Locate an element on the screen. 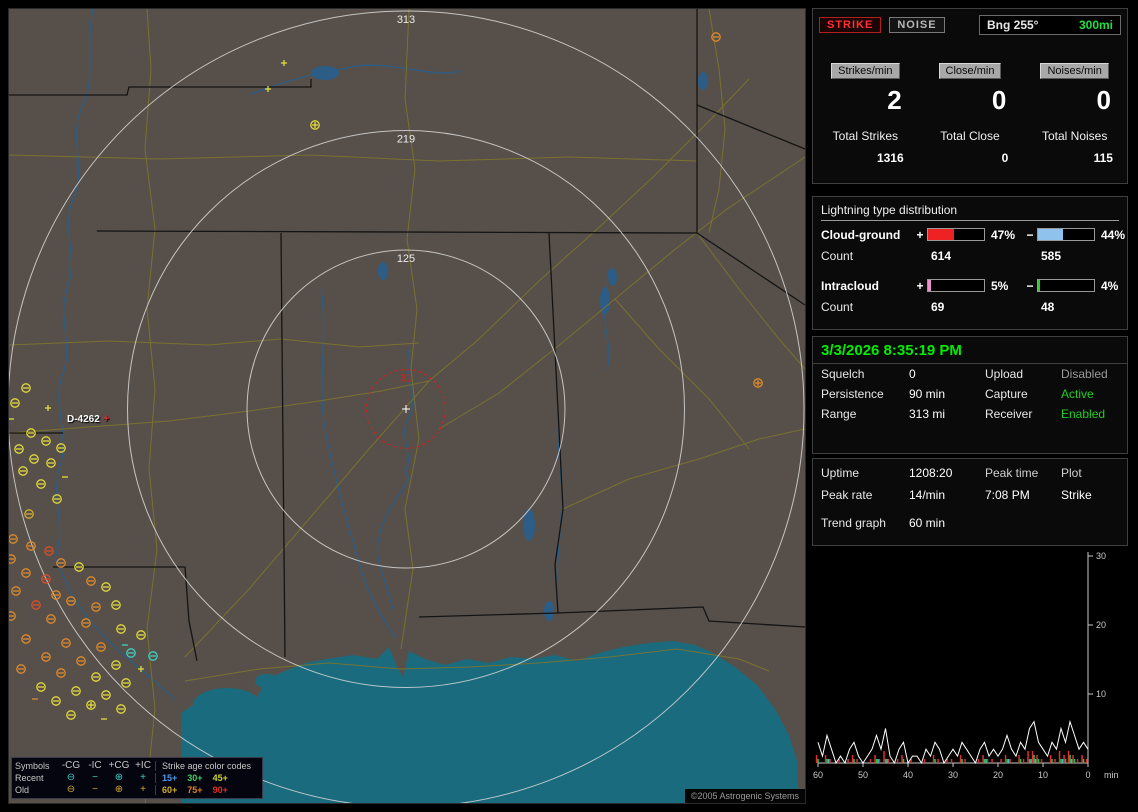  total-close-value: 0 is located at coordinates (1005, 158).